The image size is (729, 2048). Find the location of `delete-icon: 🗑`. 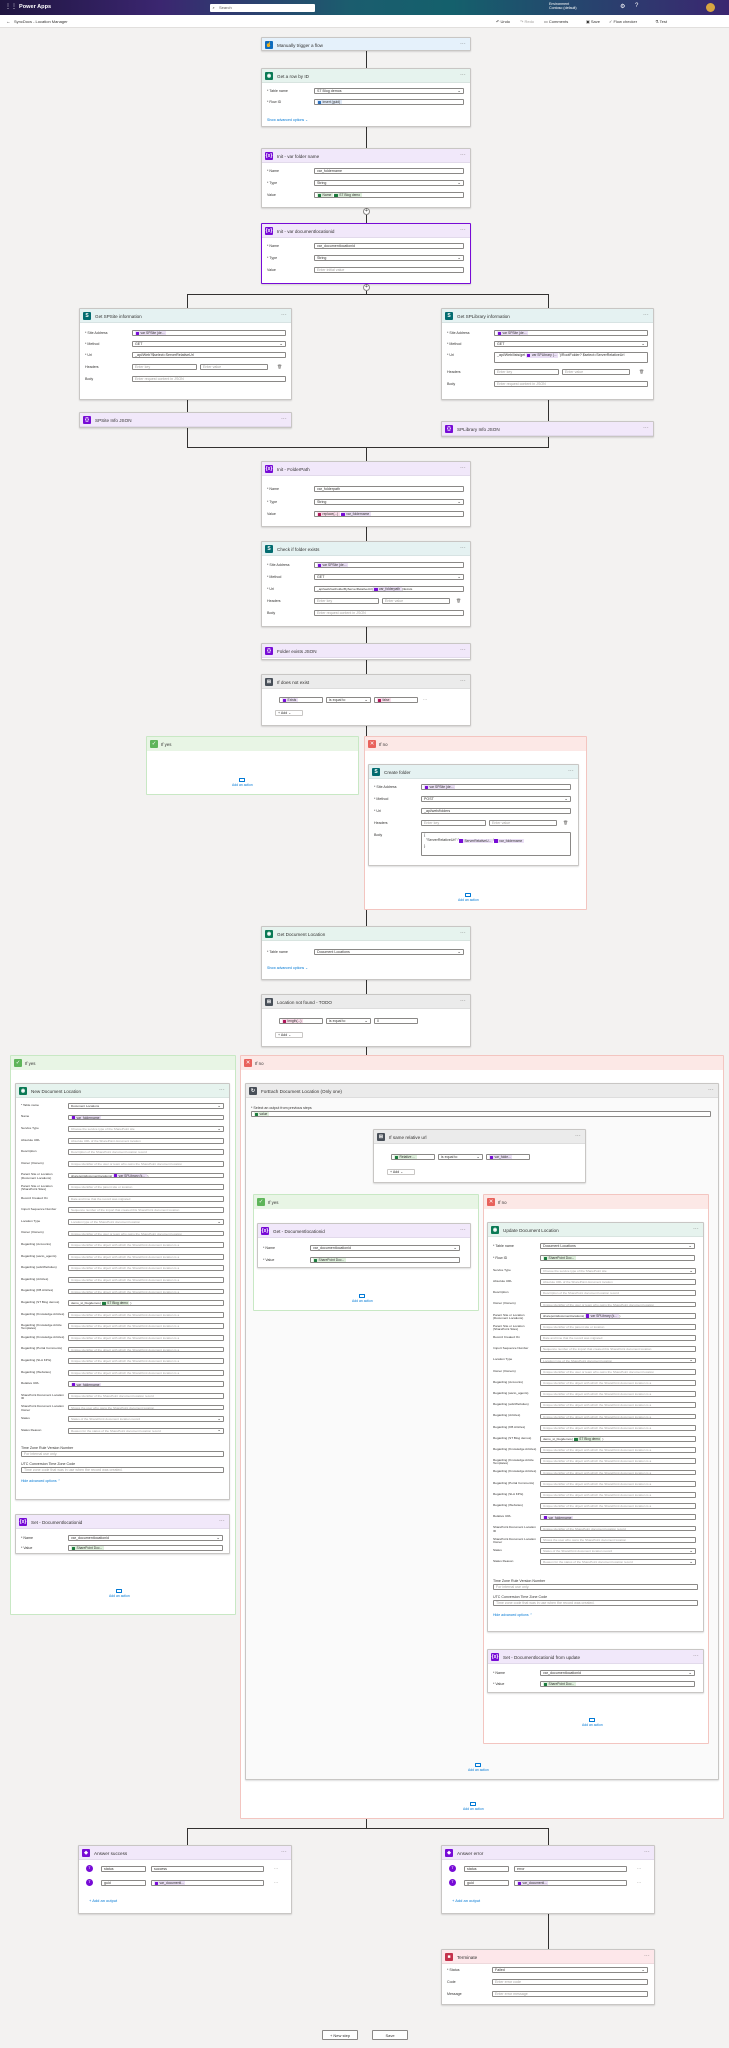

delete-icon: 🗑 is located at coordinates (279, 366).